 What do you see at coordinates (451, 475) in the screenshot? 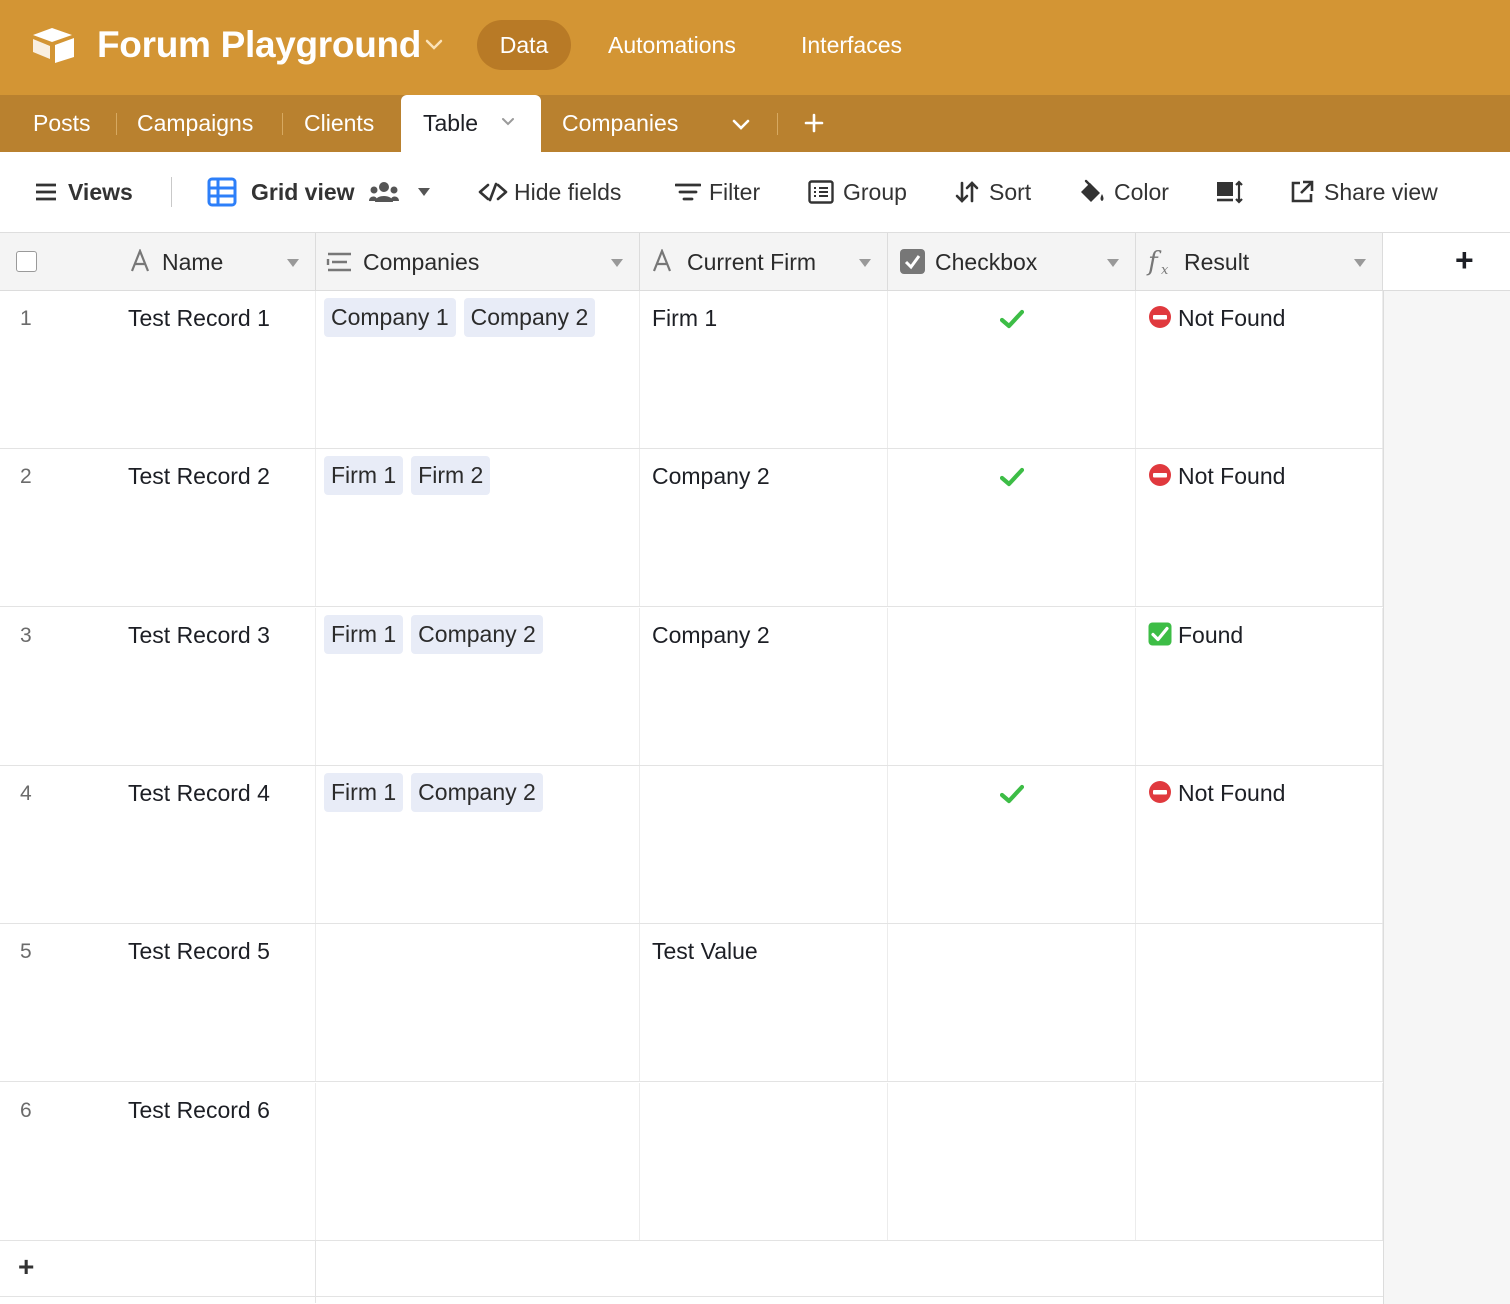
I see `linked-record-chip: Firm 2` at bounding box center [451, 475].